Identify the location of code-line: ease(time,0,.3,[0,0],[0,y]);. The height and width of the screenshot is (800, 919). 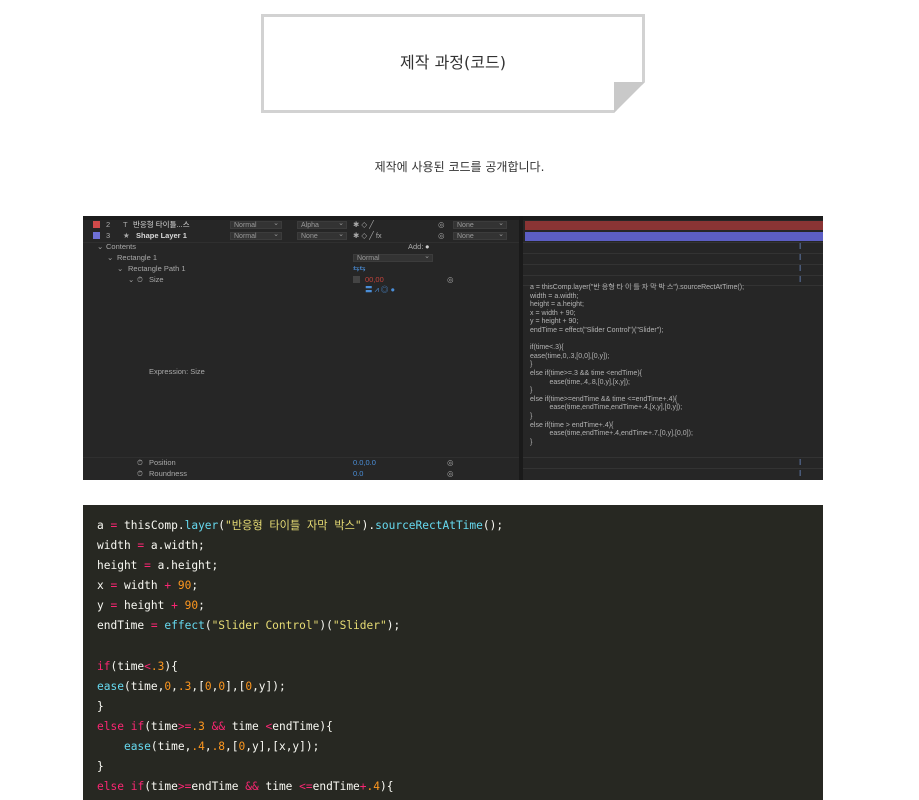
(300, 687).